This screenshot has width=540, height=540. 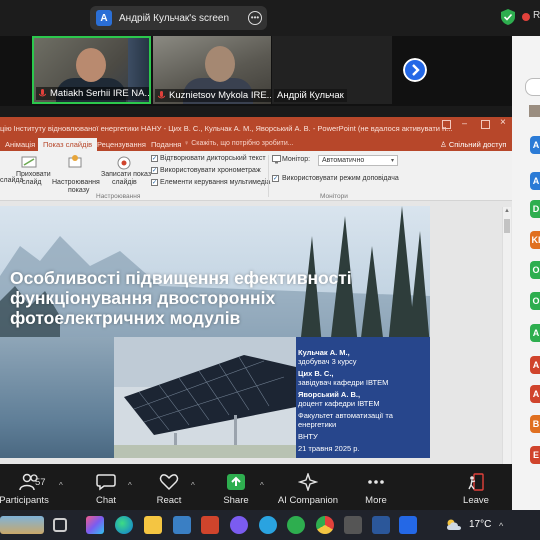 What do you see at coordinates (268, 176) in the screenshot?
I see `ribbon-divider` at bounding box center [268, 176].